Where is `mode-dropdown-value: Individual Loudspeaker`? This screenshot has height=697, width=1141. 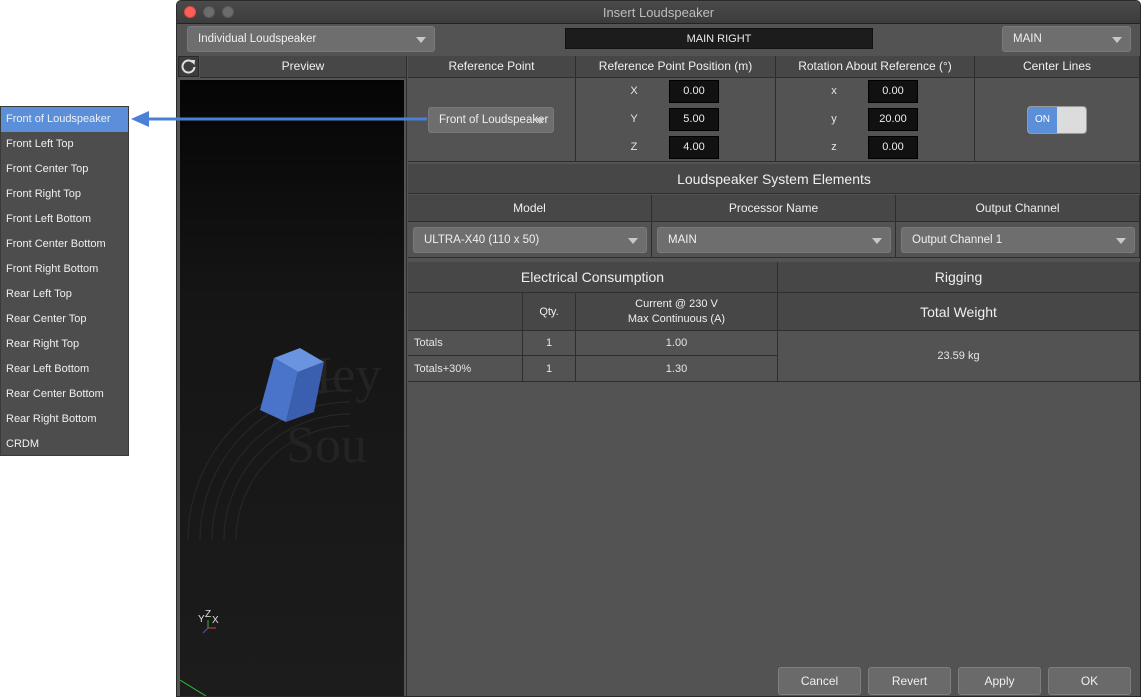
mode-dropdown-value: Individual Loudspeaker is located at coordinates (257, 39).